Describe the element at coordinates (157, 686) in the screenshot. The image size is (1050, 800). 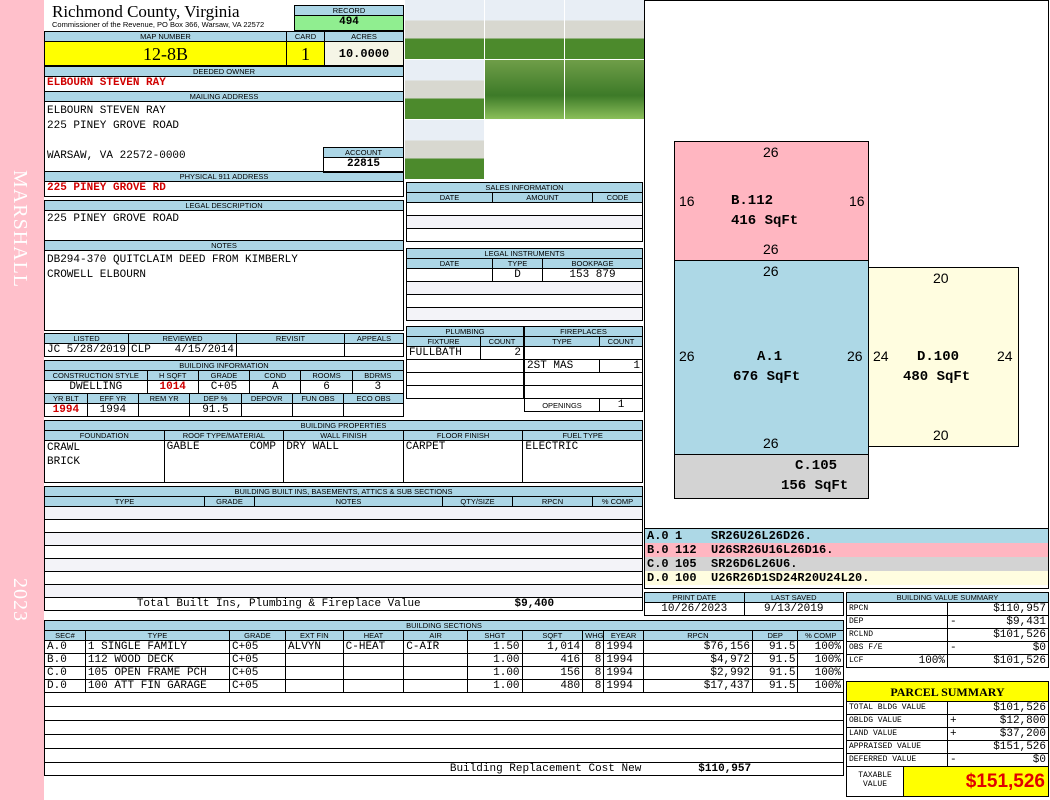
I see `table-cell: 100 ATT FIN GARAGE` at that location.